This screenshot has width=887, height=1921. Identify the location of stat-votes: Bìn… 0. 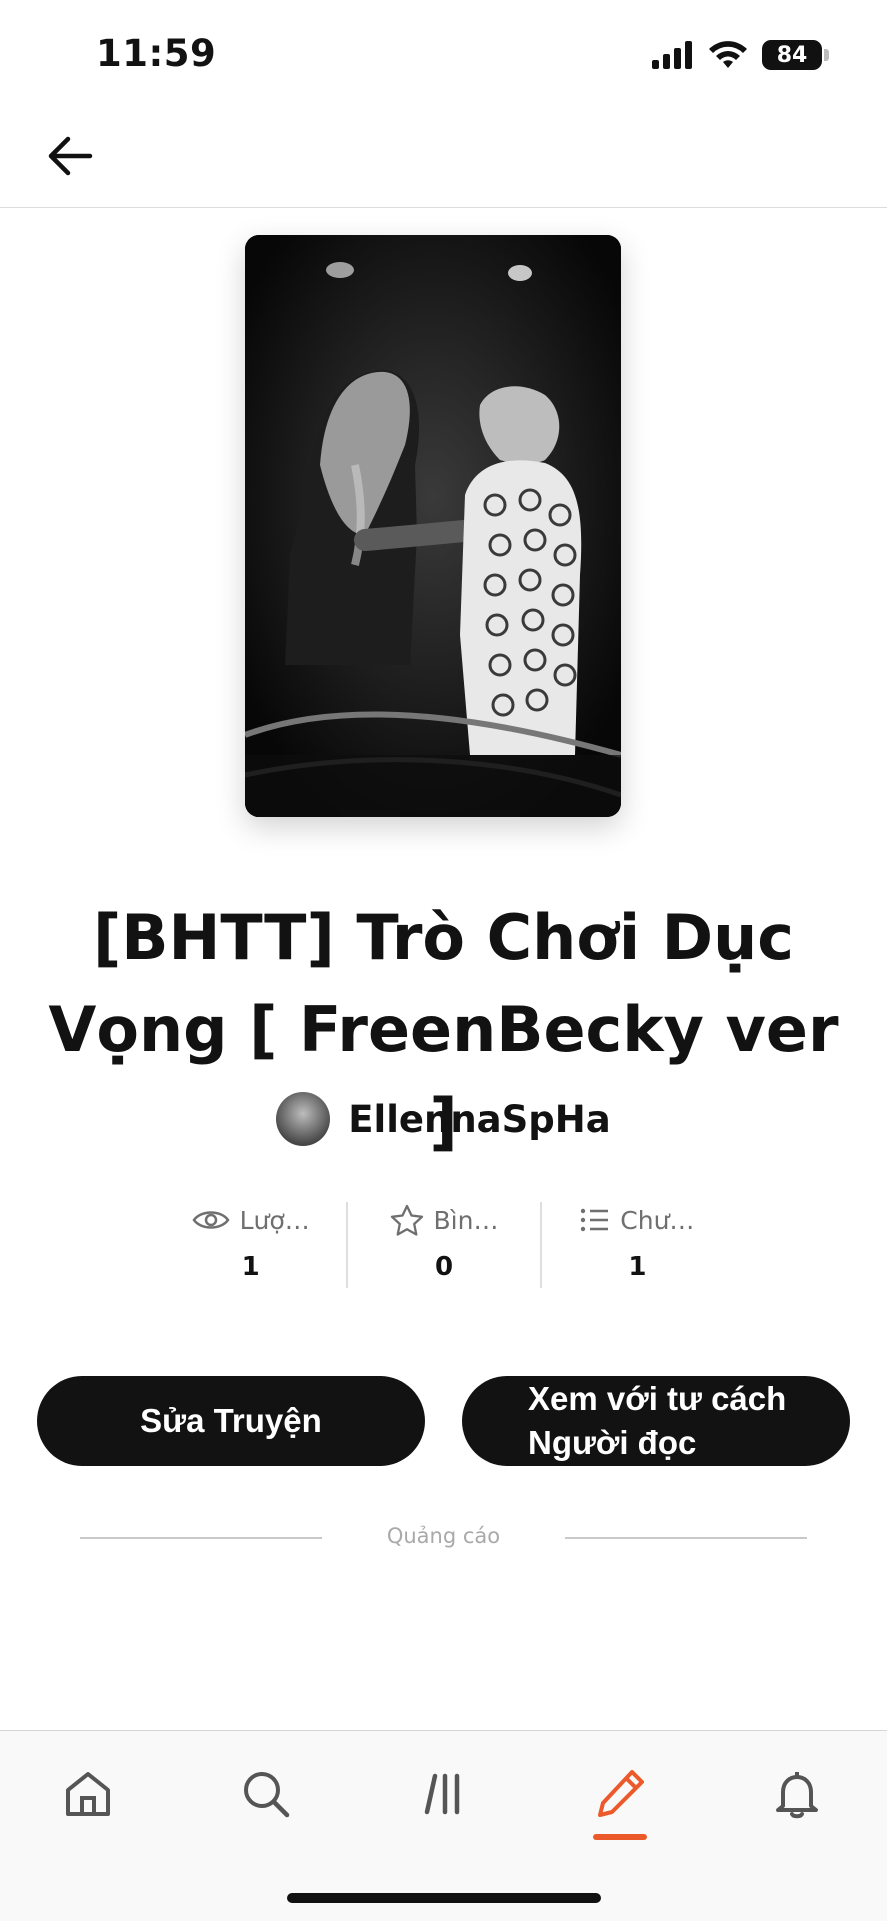
(443, 1243).